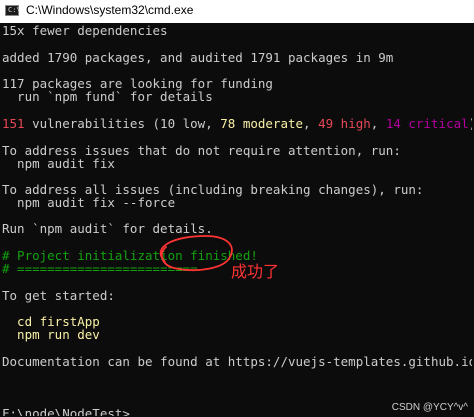 The height and width of the screenshot is (417, 474). I want to click on annotation-circle, so click(196, 253).